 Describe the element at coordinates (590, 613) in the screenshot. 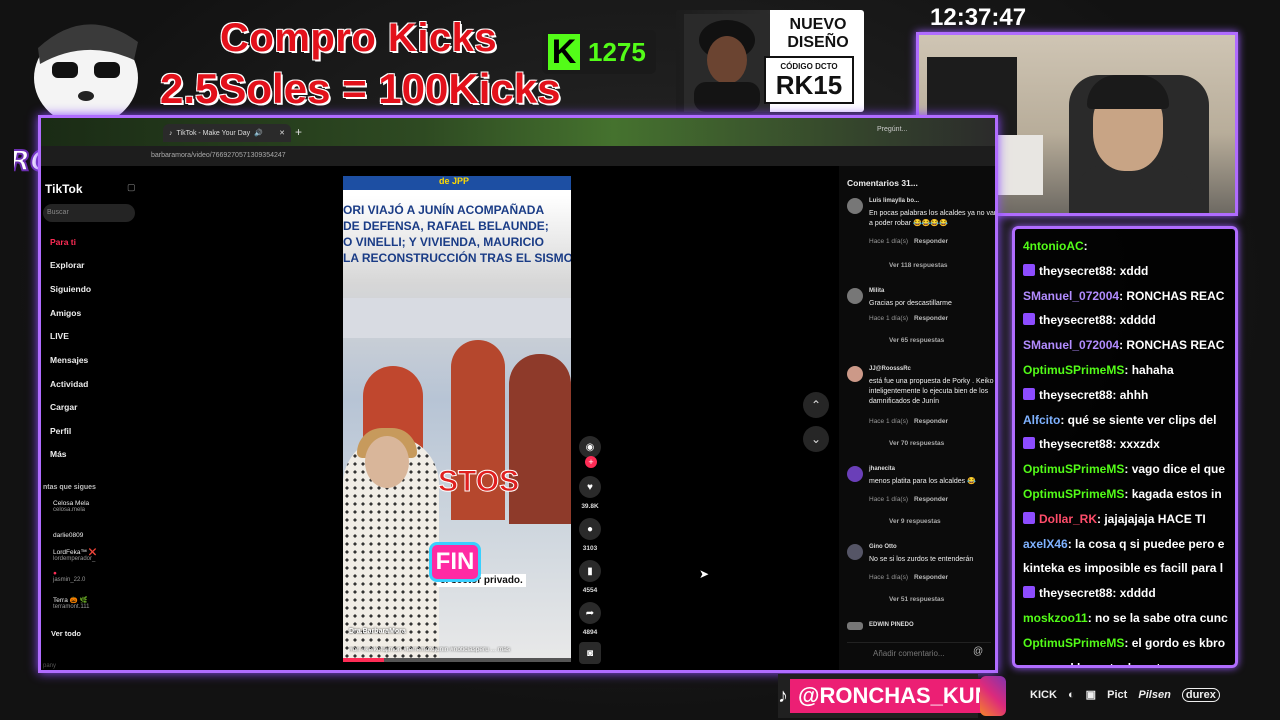

I see `share-arrow-icon: ➦` at that location.